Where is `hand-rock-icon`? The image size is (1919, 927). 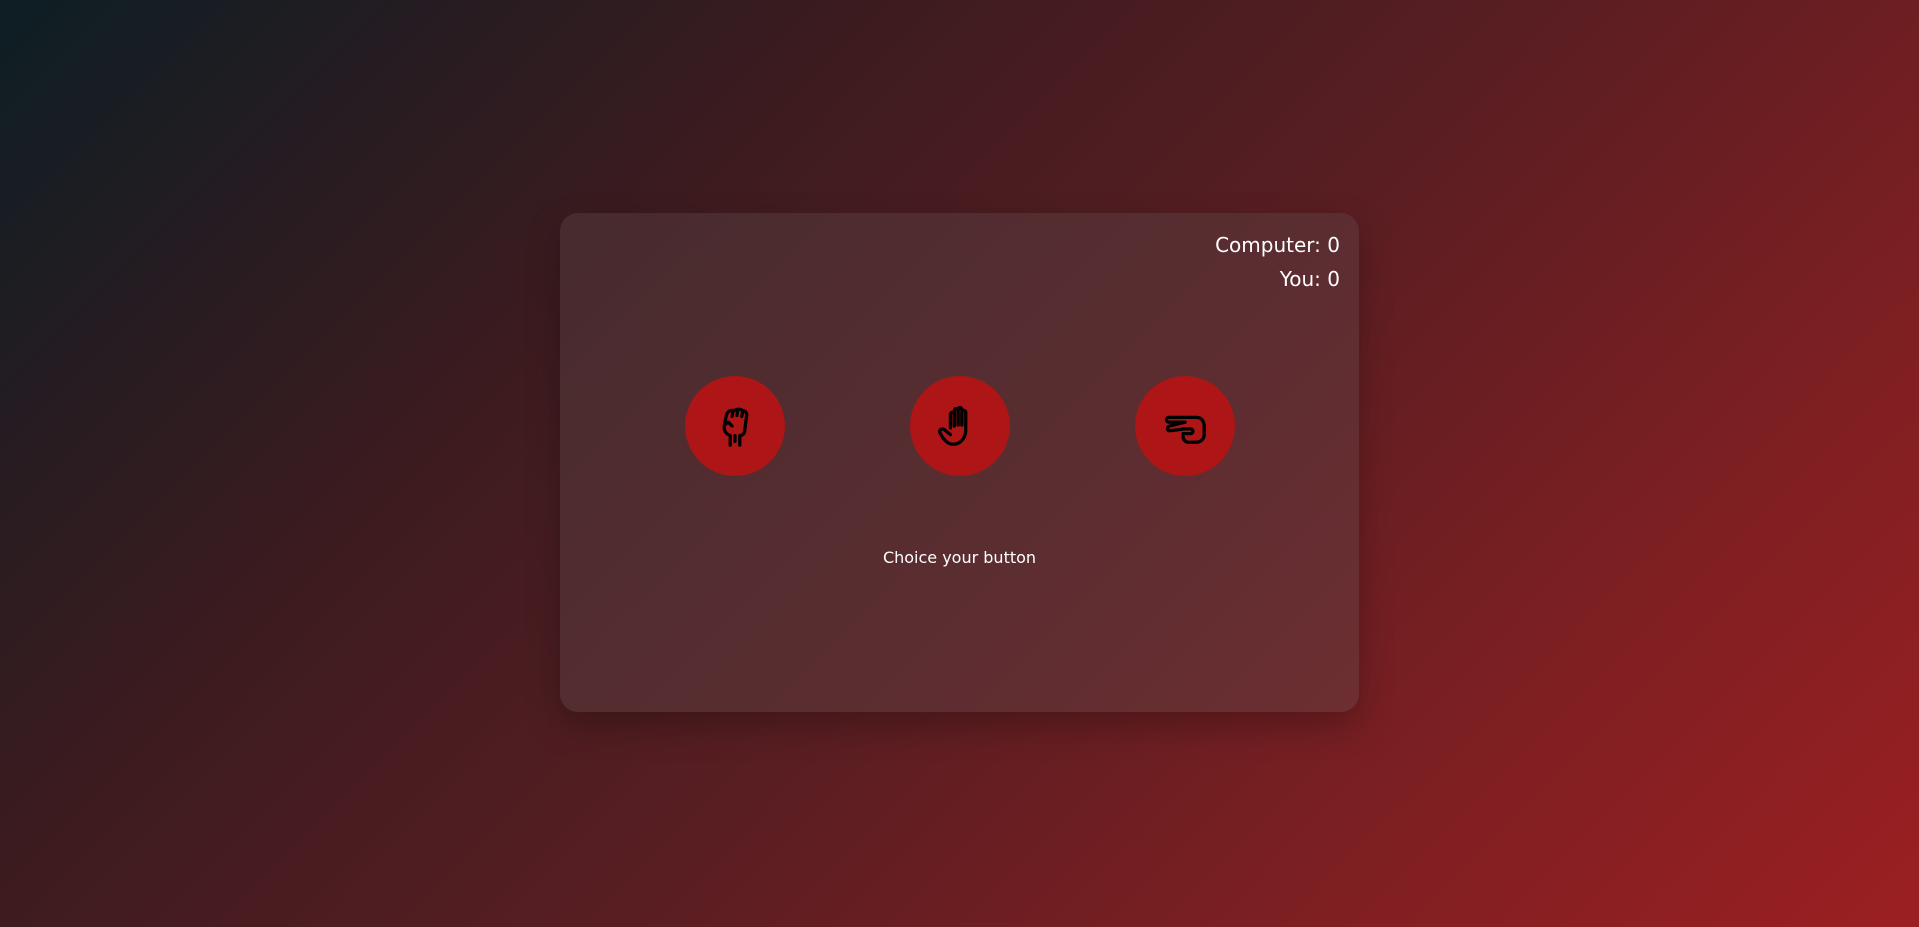
hand-rock-icon is located at coordinates (735, 426).